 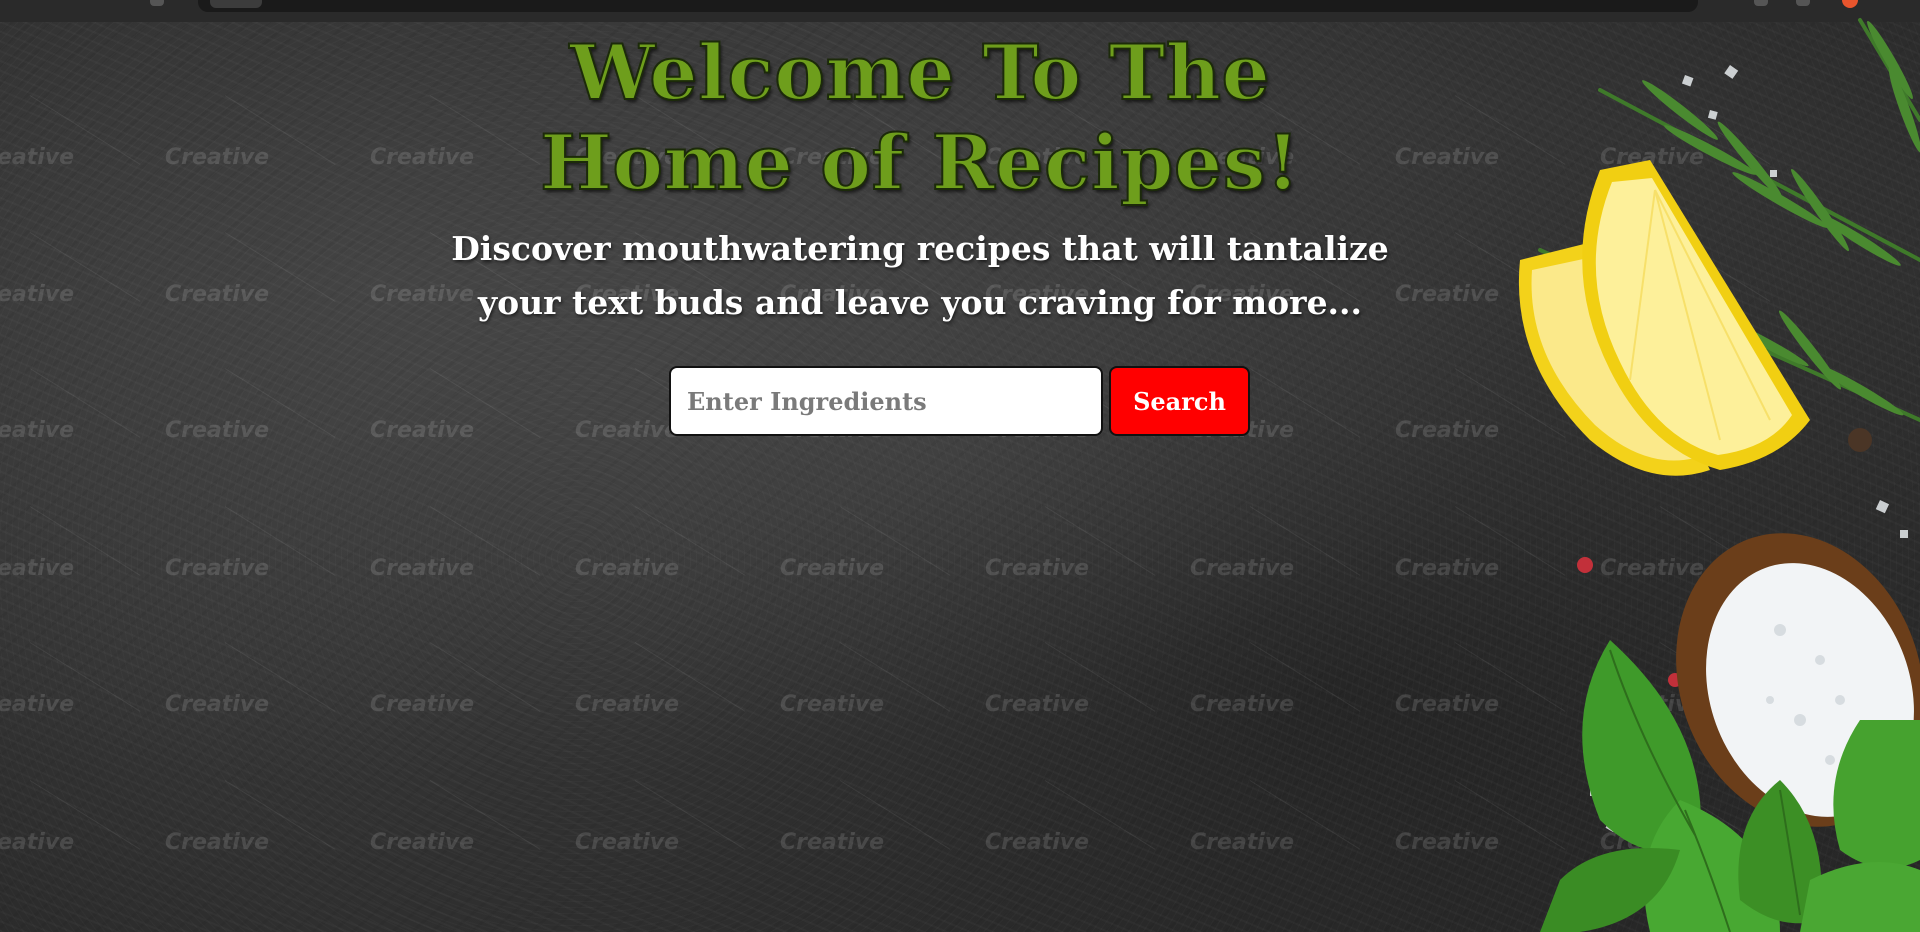 I want to click on address-bar, so click(x=948, y=6).